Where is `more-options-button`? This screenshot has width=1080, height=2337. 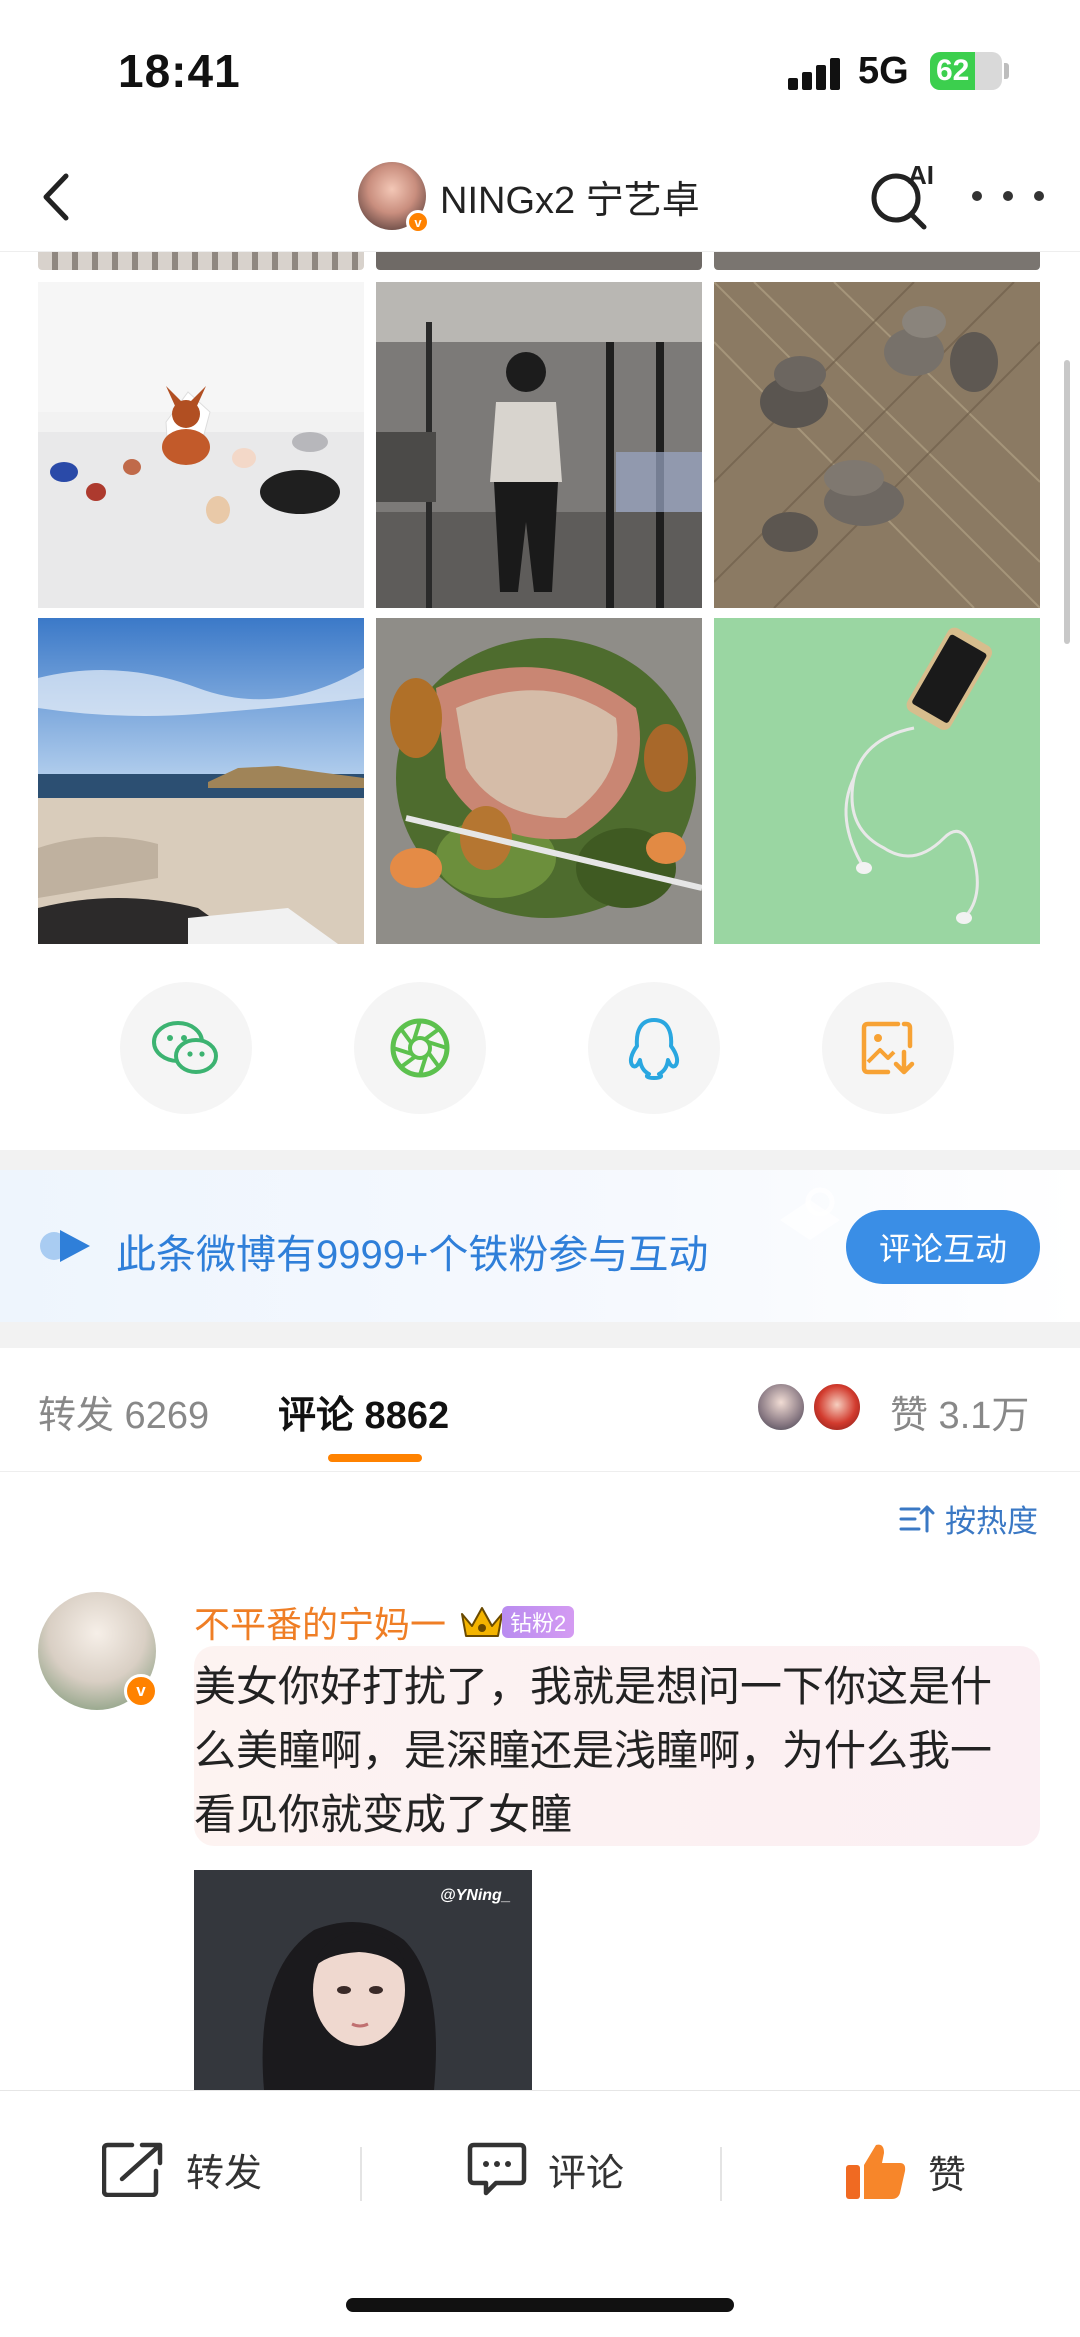
more-options-button is located at coordinates (1008, 196).